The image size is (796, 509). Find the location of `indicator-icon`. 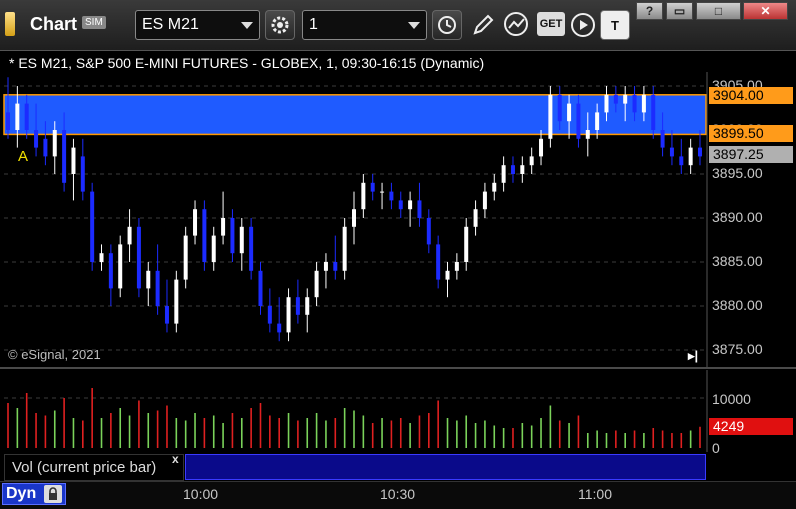

indicator-icon is located at coordinates (517, 25).